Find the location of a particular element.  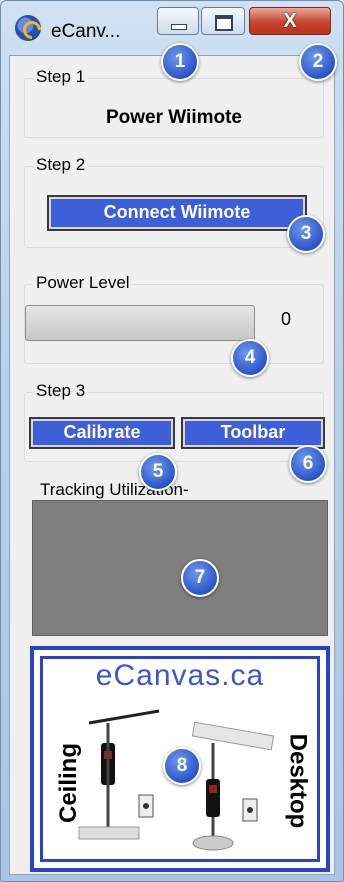

step3-group: Step 3 Calibrate Toolbar is located at coordinates (174, 421).